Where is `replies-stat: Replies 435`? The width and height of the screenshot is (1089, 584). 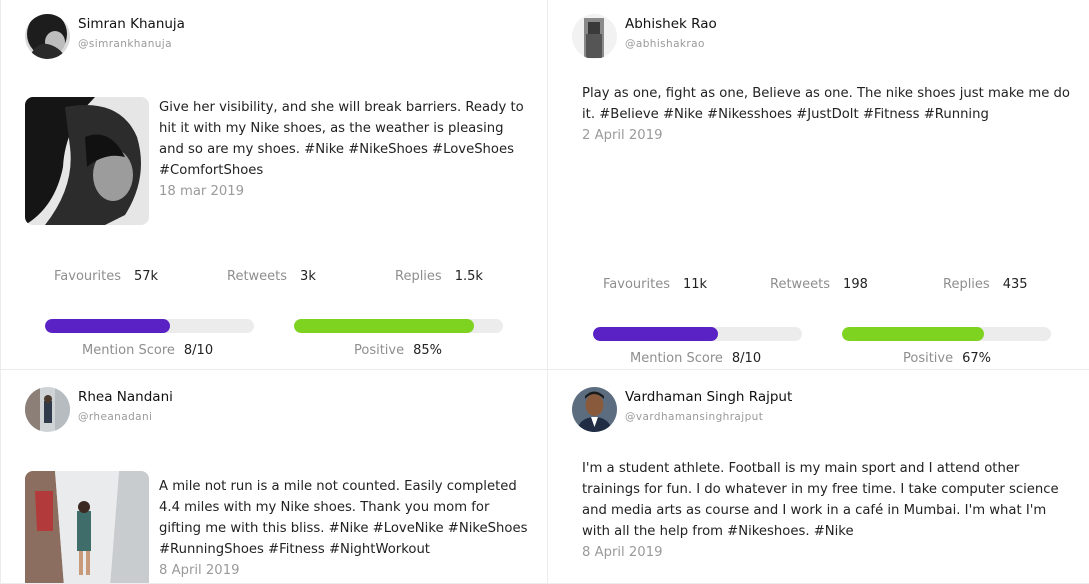
replies-stat: Replies 435 is located at coordinates (985, 284).